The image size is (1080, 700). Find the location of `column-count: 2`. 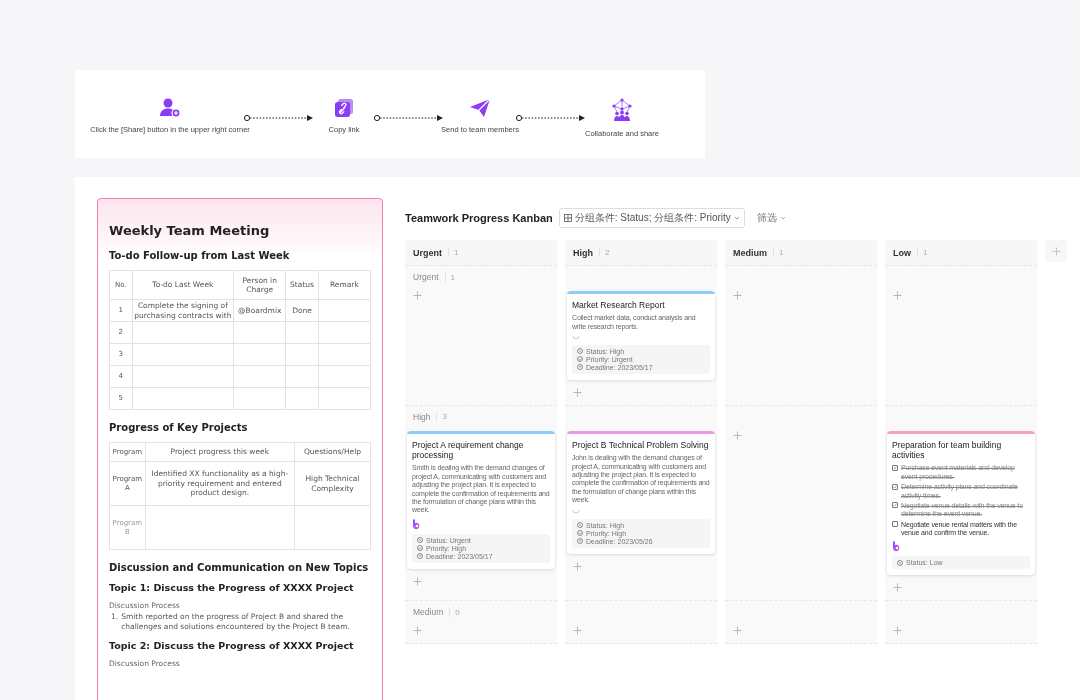

column-count: 2 is located at coordinates (604, 252).